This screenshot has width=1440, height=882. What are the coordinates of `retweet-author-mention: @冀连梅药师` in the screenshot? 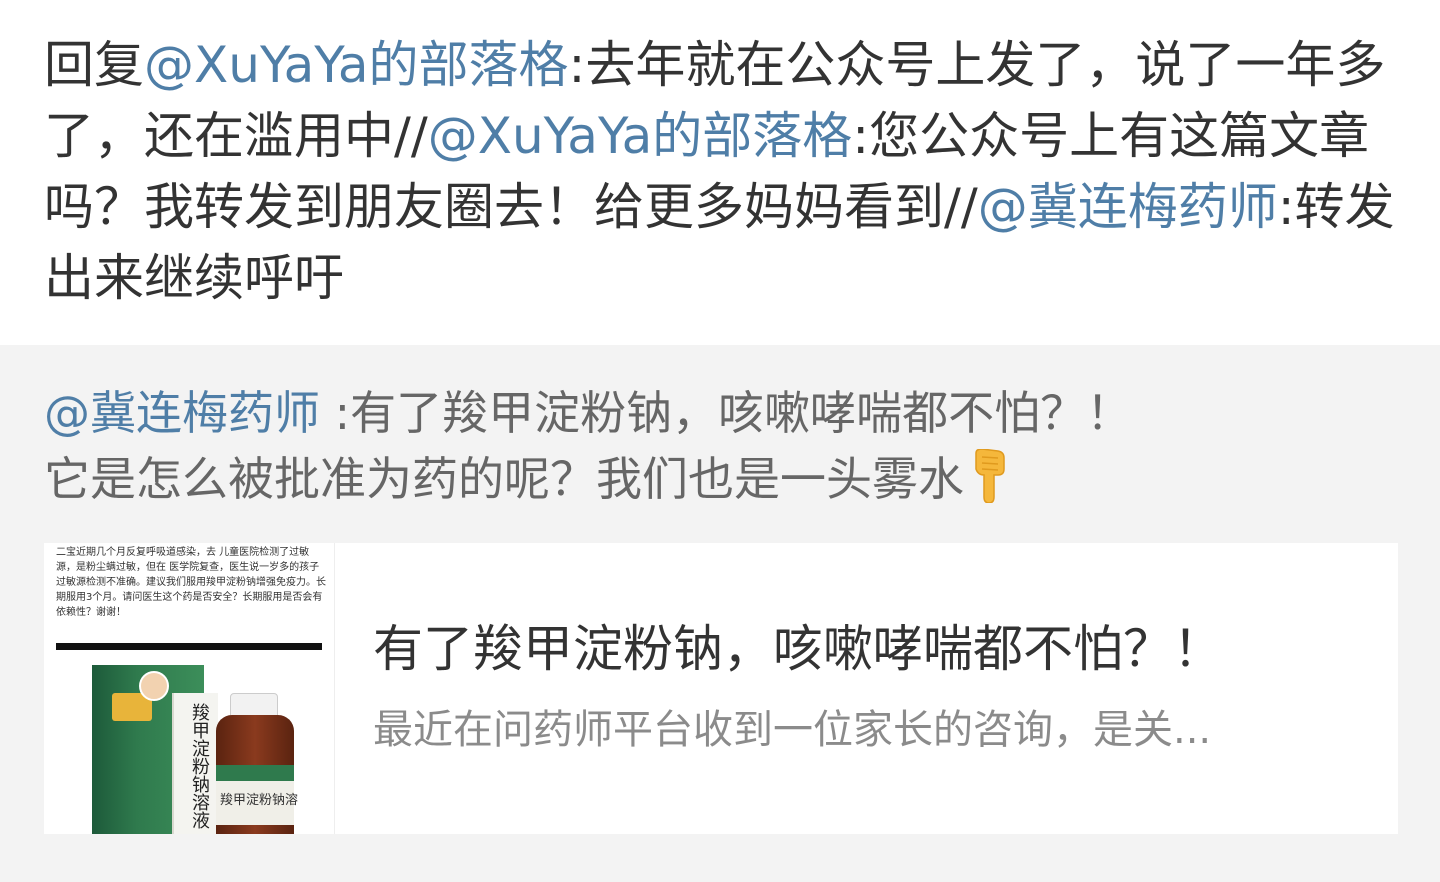 It's located at (182, 413).